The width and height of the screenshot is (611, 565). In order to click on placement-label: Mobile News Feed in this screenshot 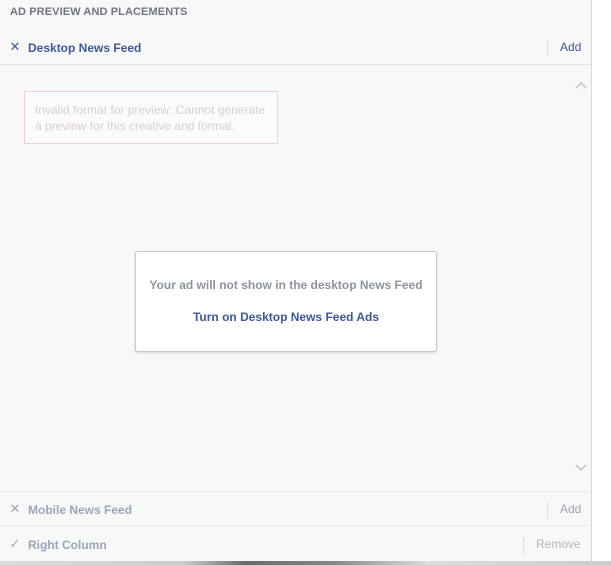, I will do `click(80, 510)`.